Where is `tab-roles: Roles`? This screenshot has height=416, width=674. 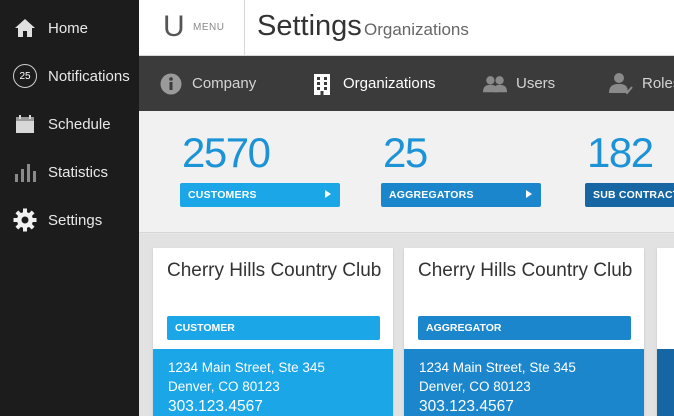
tab-roles: Roles is located at coordinates (641, 83).